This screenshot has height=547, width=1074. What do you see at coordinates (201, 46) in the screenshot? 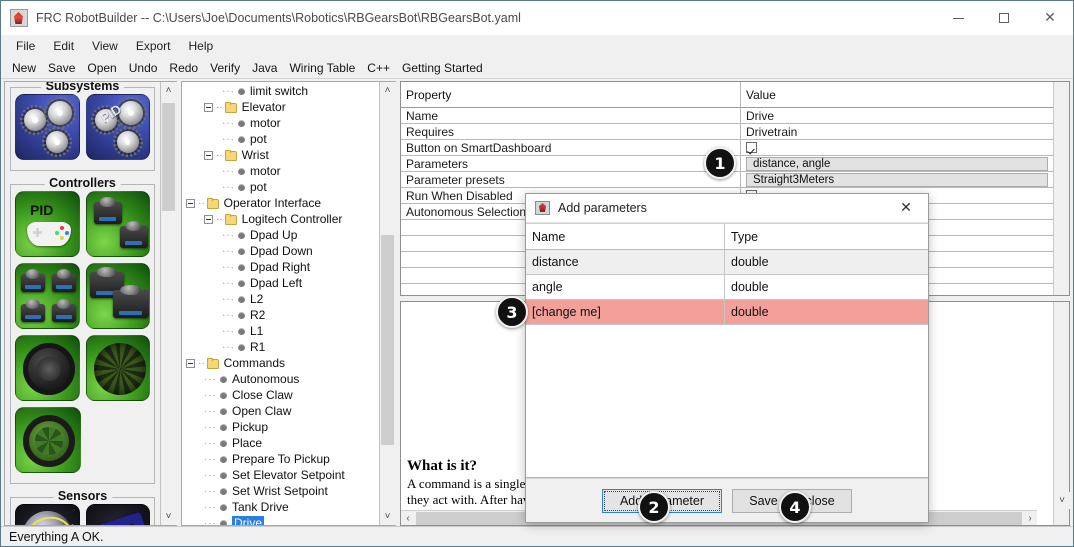
I see `menu-help: Help` at bounding box center [201, 46].